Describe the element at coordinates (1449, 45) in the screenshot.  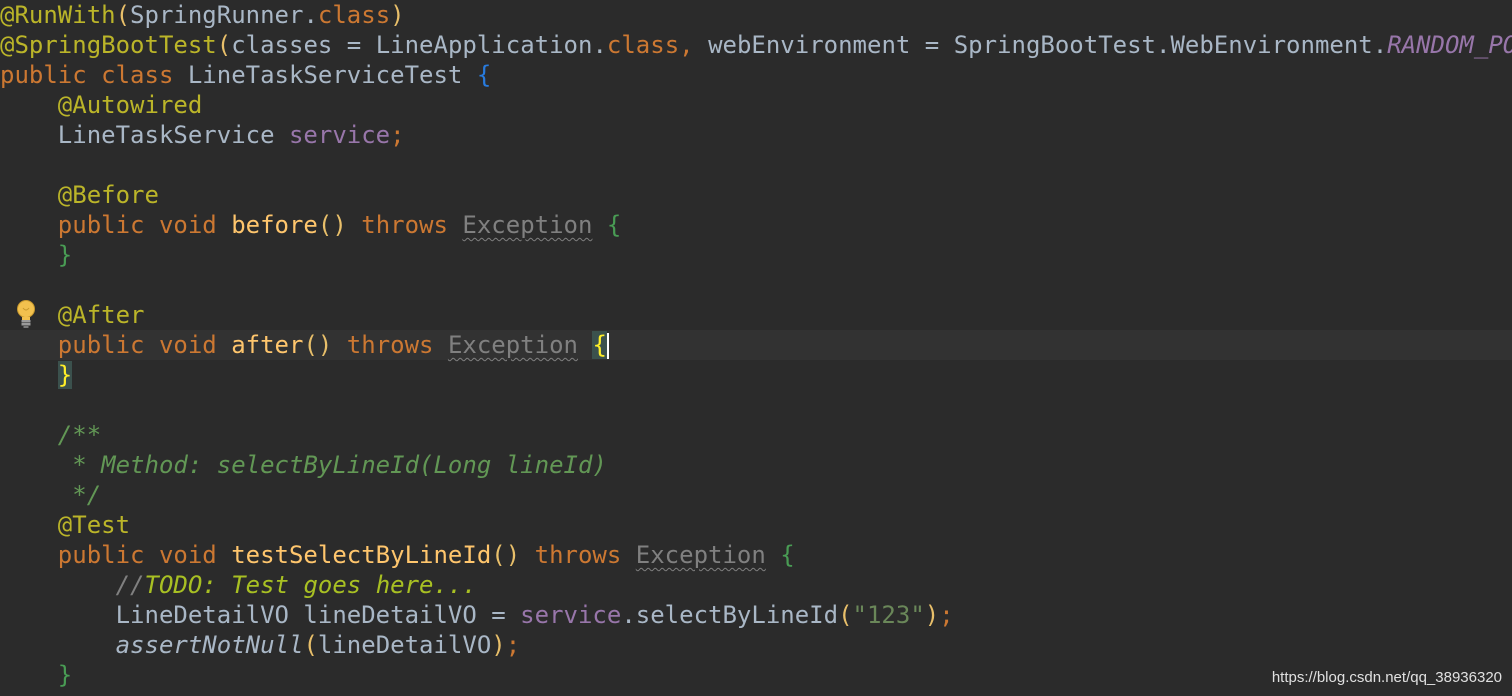
I see `enum-constant-token: RANDOM_PORT` at that location.